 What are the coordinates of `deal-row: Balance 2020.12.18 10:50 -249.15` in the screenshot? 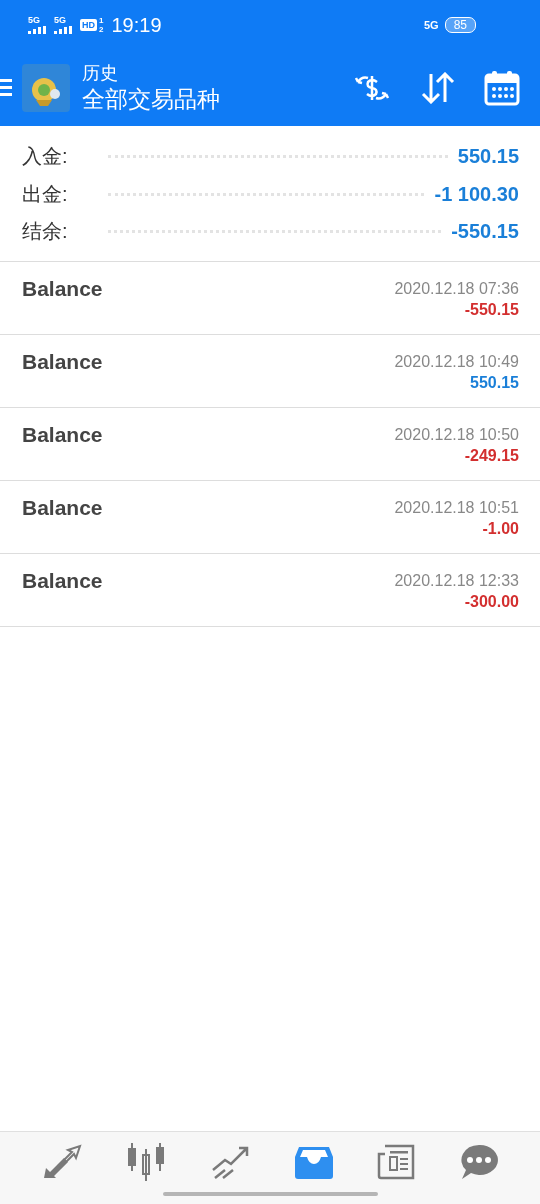 It's located at (270, 444).